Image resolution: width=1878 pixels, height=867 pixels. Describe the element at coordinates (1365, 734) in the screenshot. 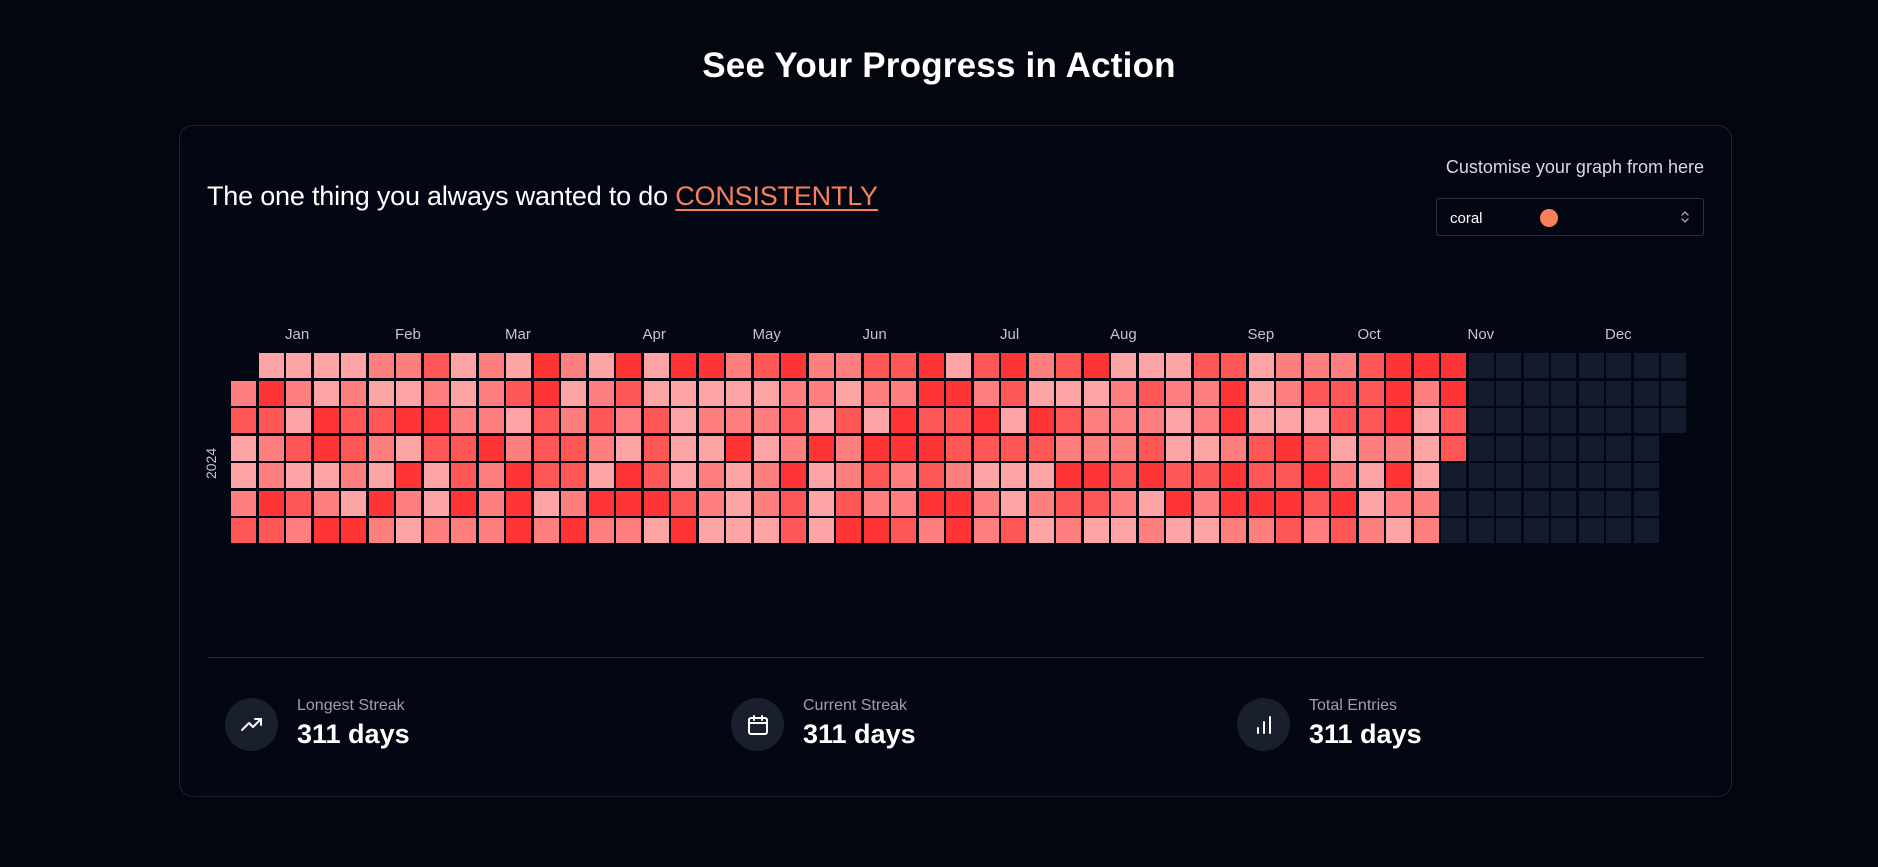

I see `stat-value: 311 days` at that location.